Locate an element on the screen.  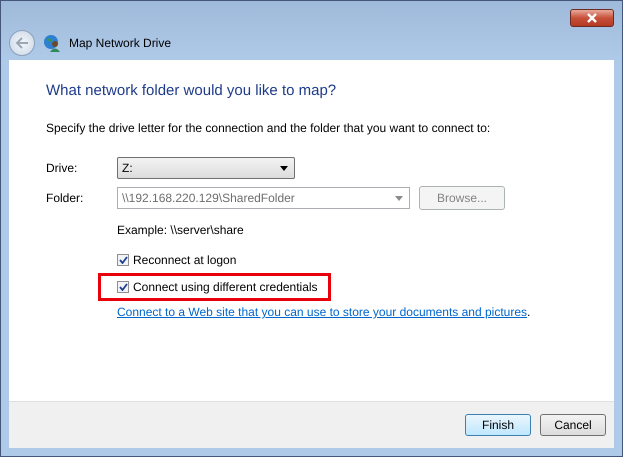
globe-user-icon is located at coordinates (52, 43).